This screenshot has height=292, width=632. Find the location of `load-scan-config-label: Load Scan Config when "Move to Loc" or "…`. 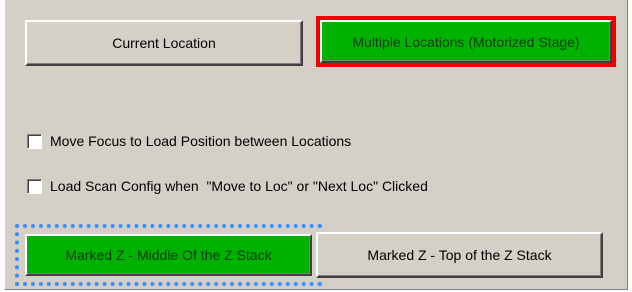

load-scan-config-label: Load Scan Config when "Move to Loc" or "… is located at coordinates (239, 186).